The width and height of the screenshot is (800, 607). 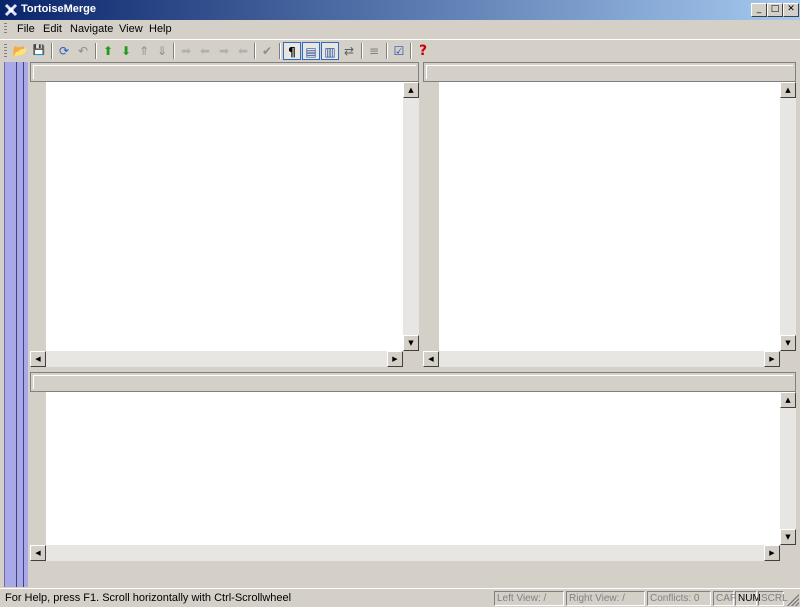 I want to click on bottom-view-vertical-scrollbar: ▲ ▼, so click(x=788, y=468).